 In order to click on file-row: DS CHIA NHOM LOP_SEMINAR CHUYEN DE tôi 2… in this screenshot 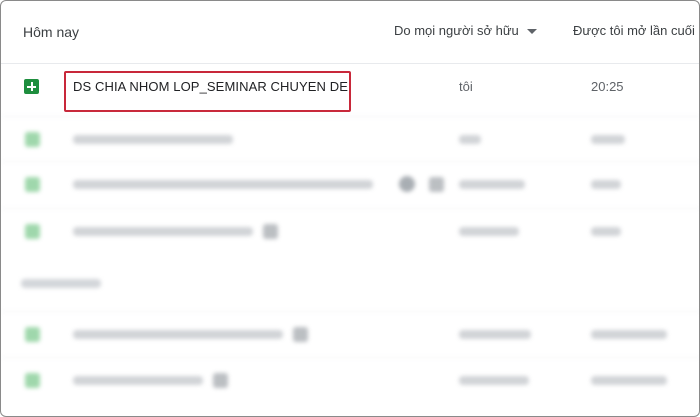, I will do `click(350, 86)`.